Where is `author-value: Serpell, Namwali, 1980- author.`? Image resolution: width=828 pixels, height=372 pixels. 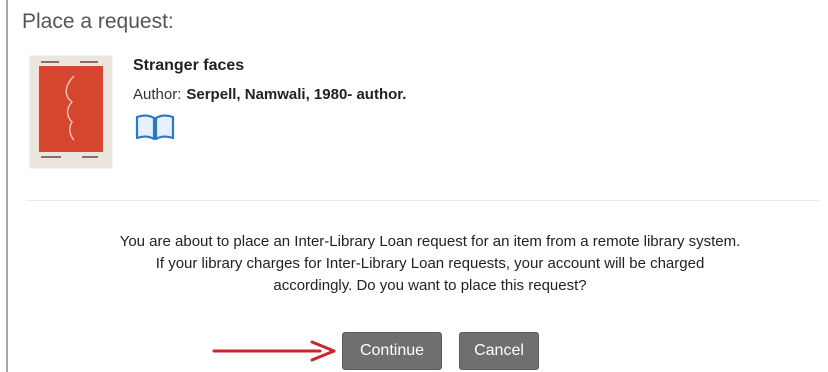 author-value: Serpell, Namwali, 1980- author. is located at coordinates (296, 94).